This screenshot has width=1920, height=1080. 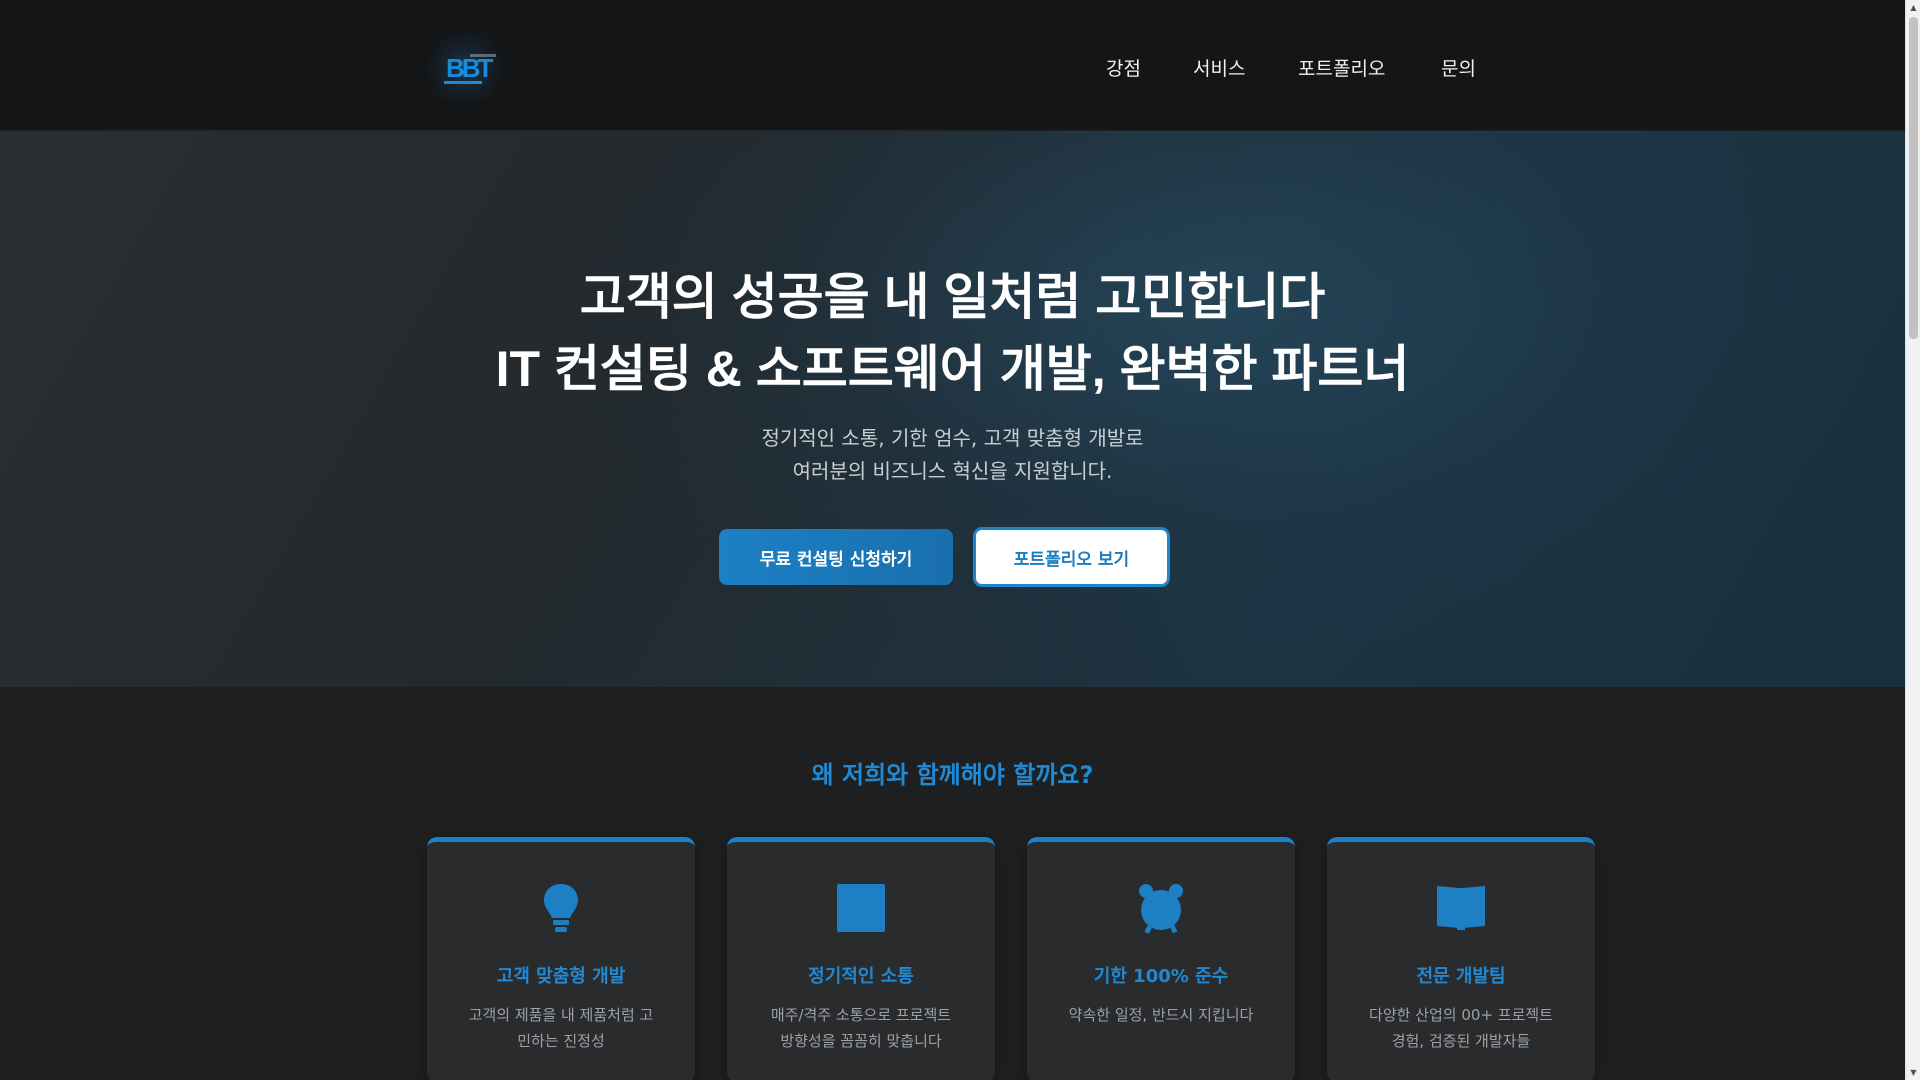 What do you see at coordinates (1461, 976) in the screenshot?
I see `feature-card-title: 전문 개발팀` at bounding box center [1461, 976].